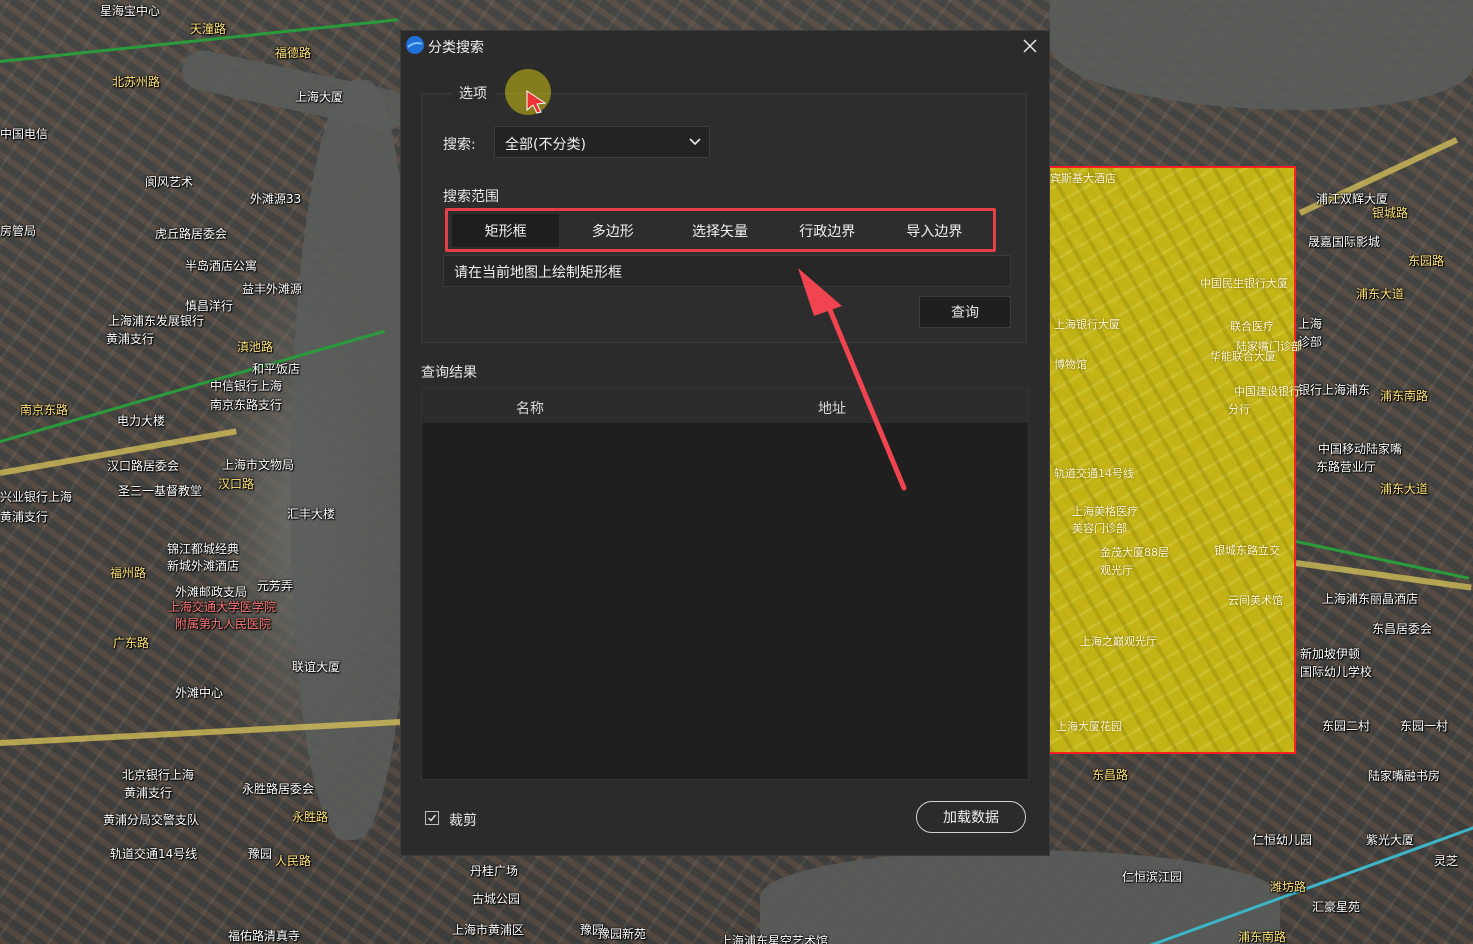  Describe the element at coordinates (223, 624) in the screenshot. I see `map-place-label: 附属第九人民医院` at that location.